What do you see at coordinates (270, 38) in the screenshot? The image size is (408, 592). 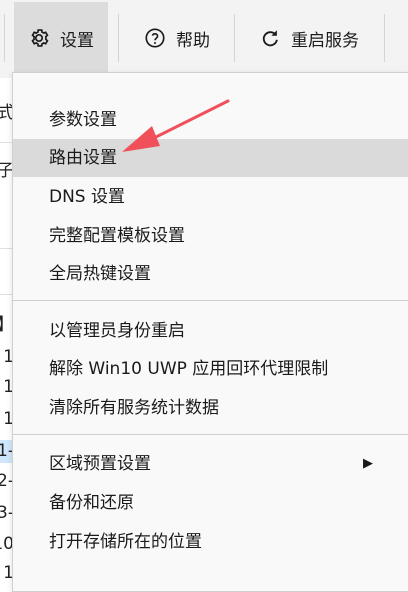 I see `refresh-icon` at bounding box center [270, 38].